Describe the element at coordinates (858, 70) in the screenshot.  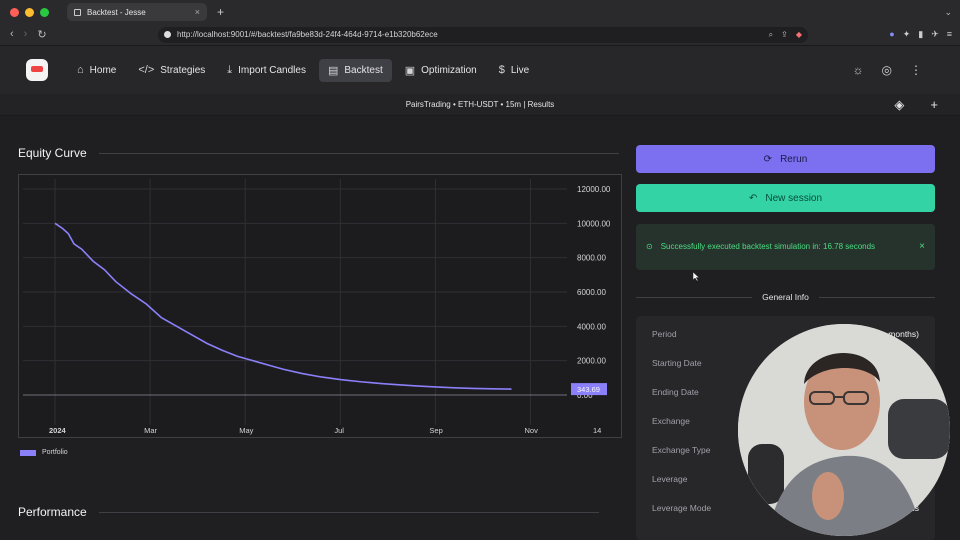
I see `theme-toggle-icon: ☼` at that location.